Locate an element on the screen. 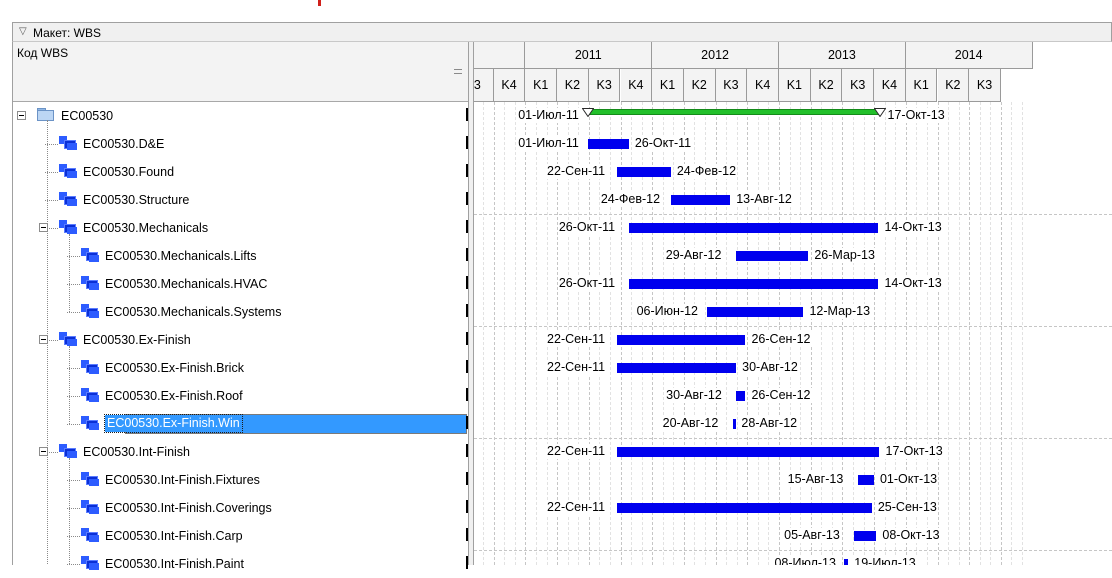  wbs-row: EC00530.Mechanicals.Lifts is located at coordinates (241, 256).